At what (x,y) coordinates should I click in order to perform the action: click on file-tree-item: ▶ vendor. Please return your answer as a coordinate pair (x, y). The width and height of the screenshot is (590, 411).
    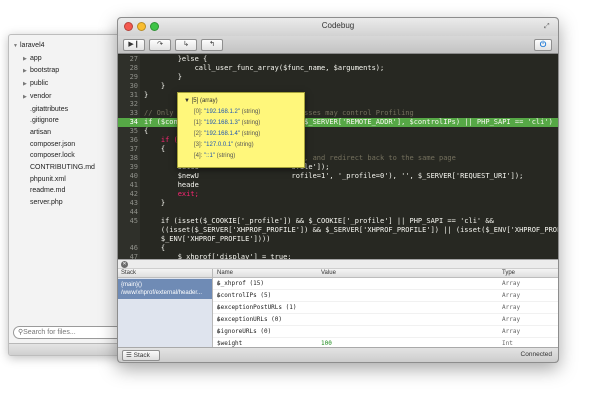
    Looking at the image, I should click on (68, 97).